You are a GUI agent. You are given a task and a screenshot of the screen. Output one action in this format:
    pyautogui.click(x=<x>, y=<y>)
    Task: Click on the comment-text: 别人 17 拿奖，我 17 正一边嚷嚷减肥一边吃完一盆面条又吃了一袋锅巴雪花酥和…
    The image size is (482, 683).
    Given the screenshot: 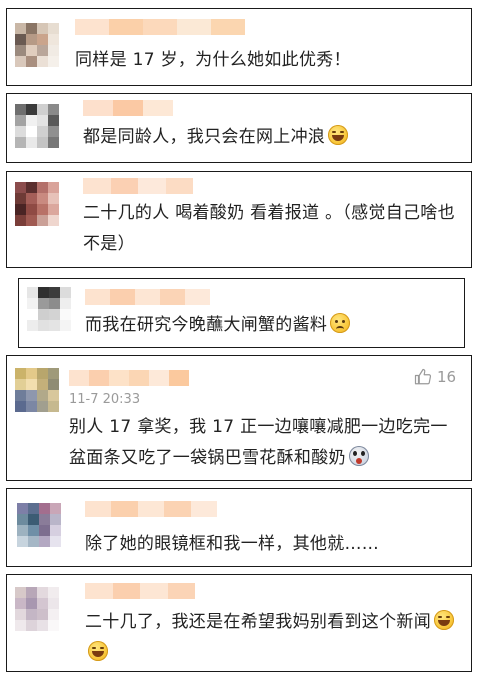 What is the action you would take?
    pyautogui.click(x=264, y=443)
    